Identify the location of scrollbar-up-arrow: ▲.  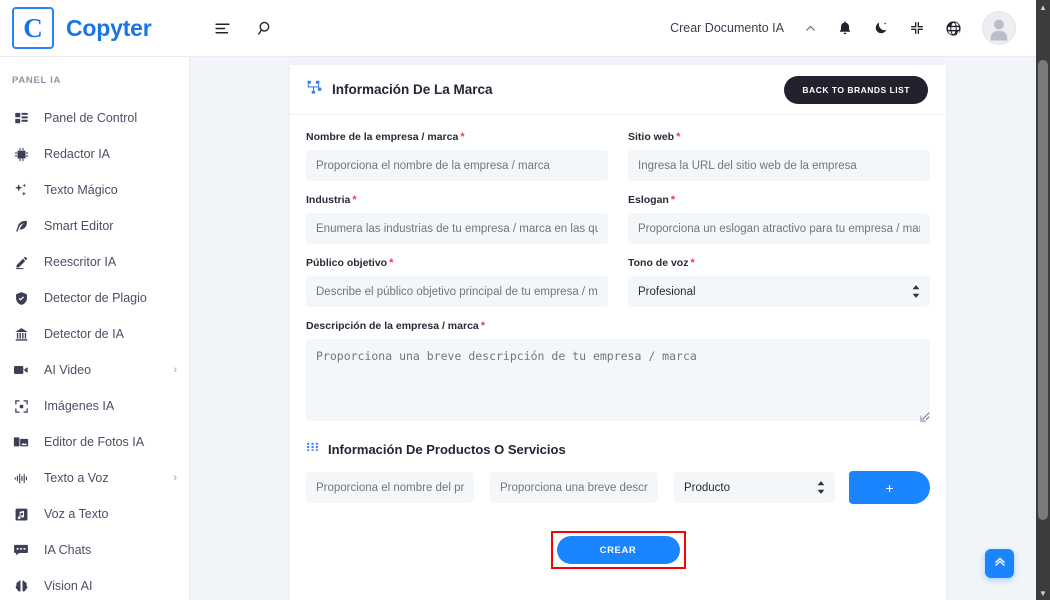
(1043, 7).